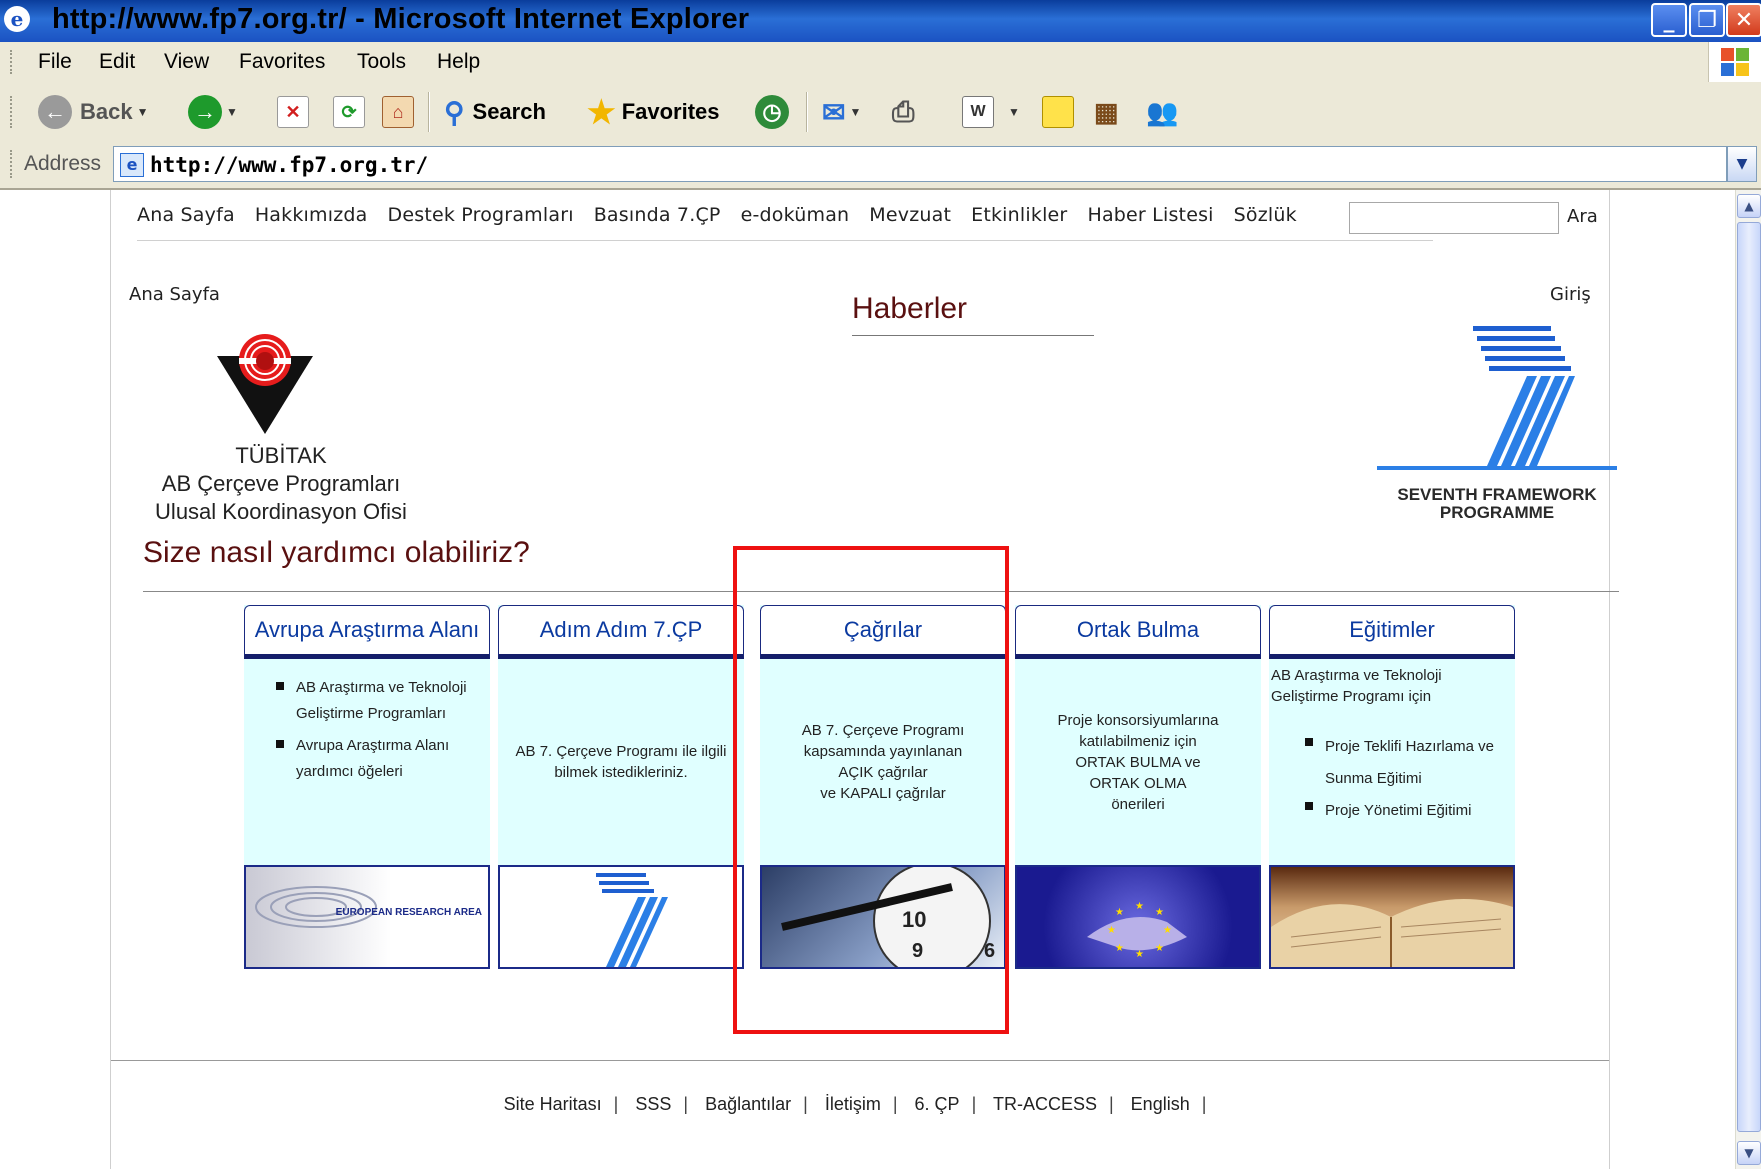 This screenshot has height=1169, width=1761. Describe the element at coordinates (349, 112) in the screenshot. I see `refresh-button: ⟳` at that location.